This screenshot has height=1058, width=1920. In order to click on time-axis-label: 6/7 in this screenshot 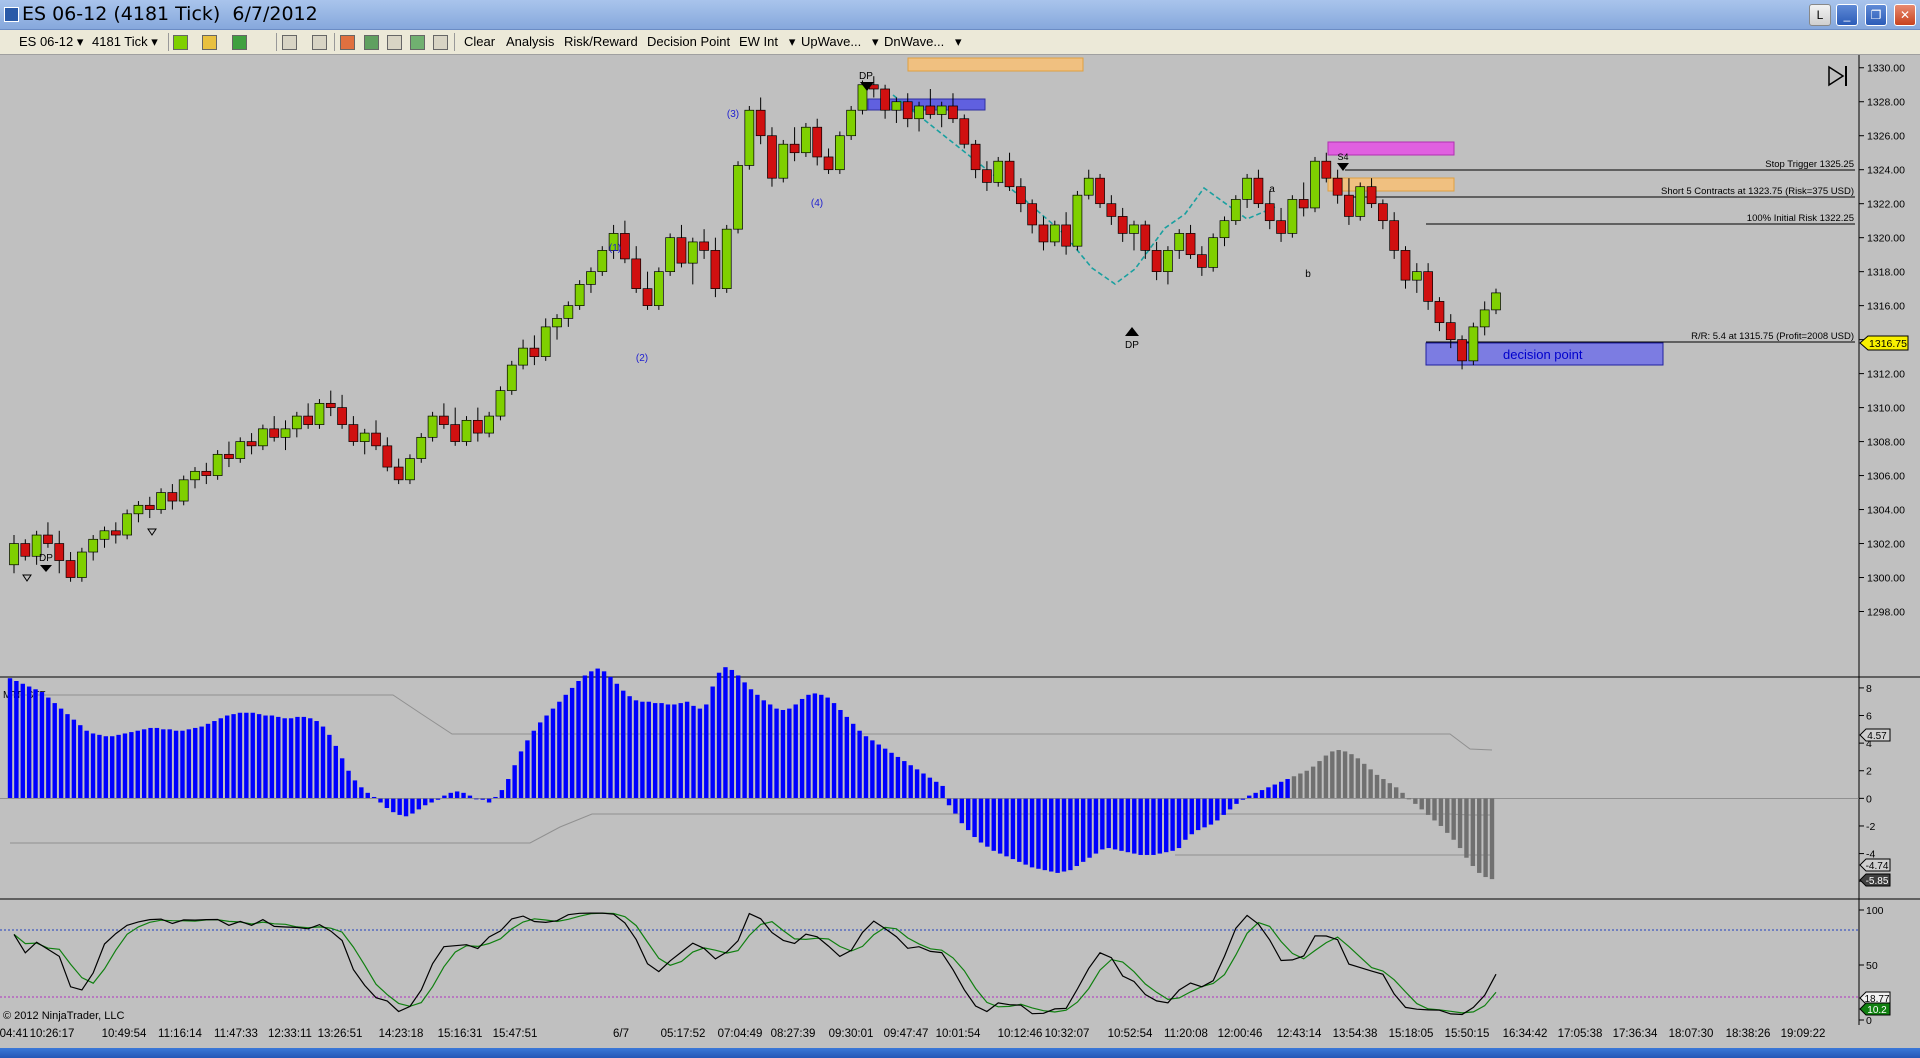, I will do `click(621, 1034)`.